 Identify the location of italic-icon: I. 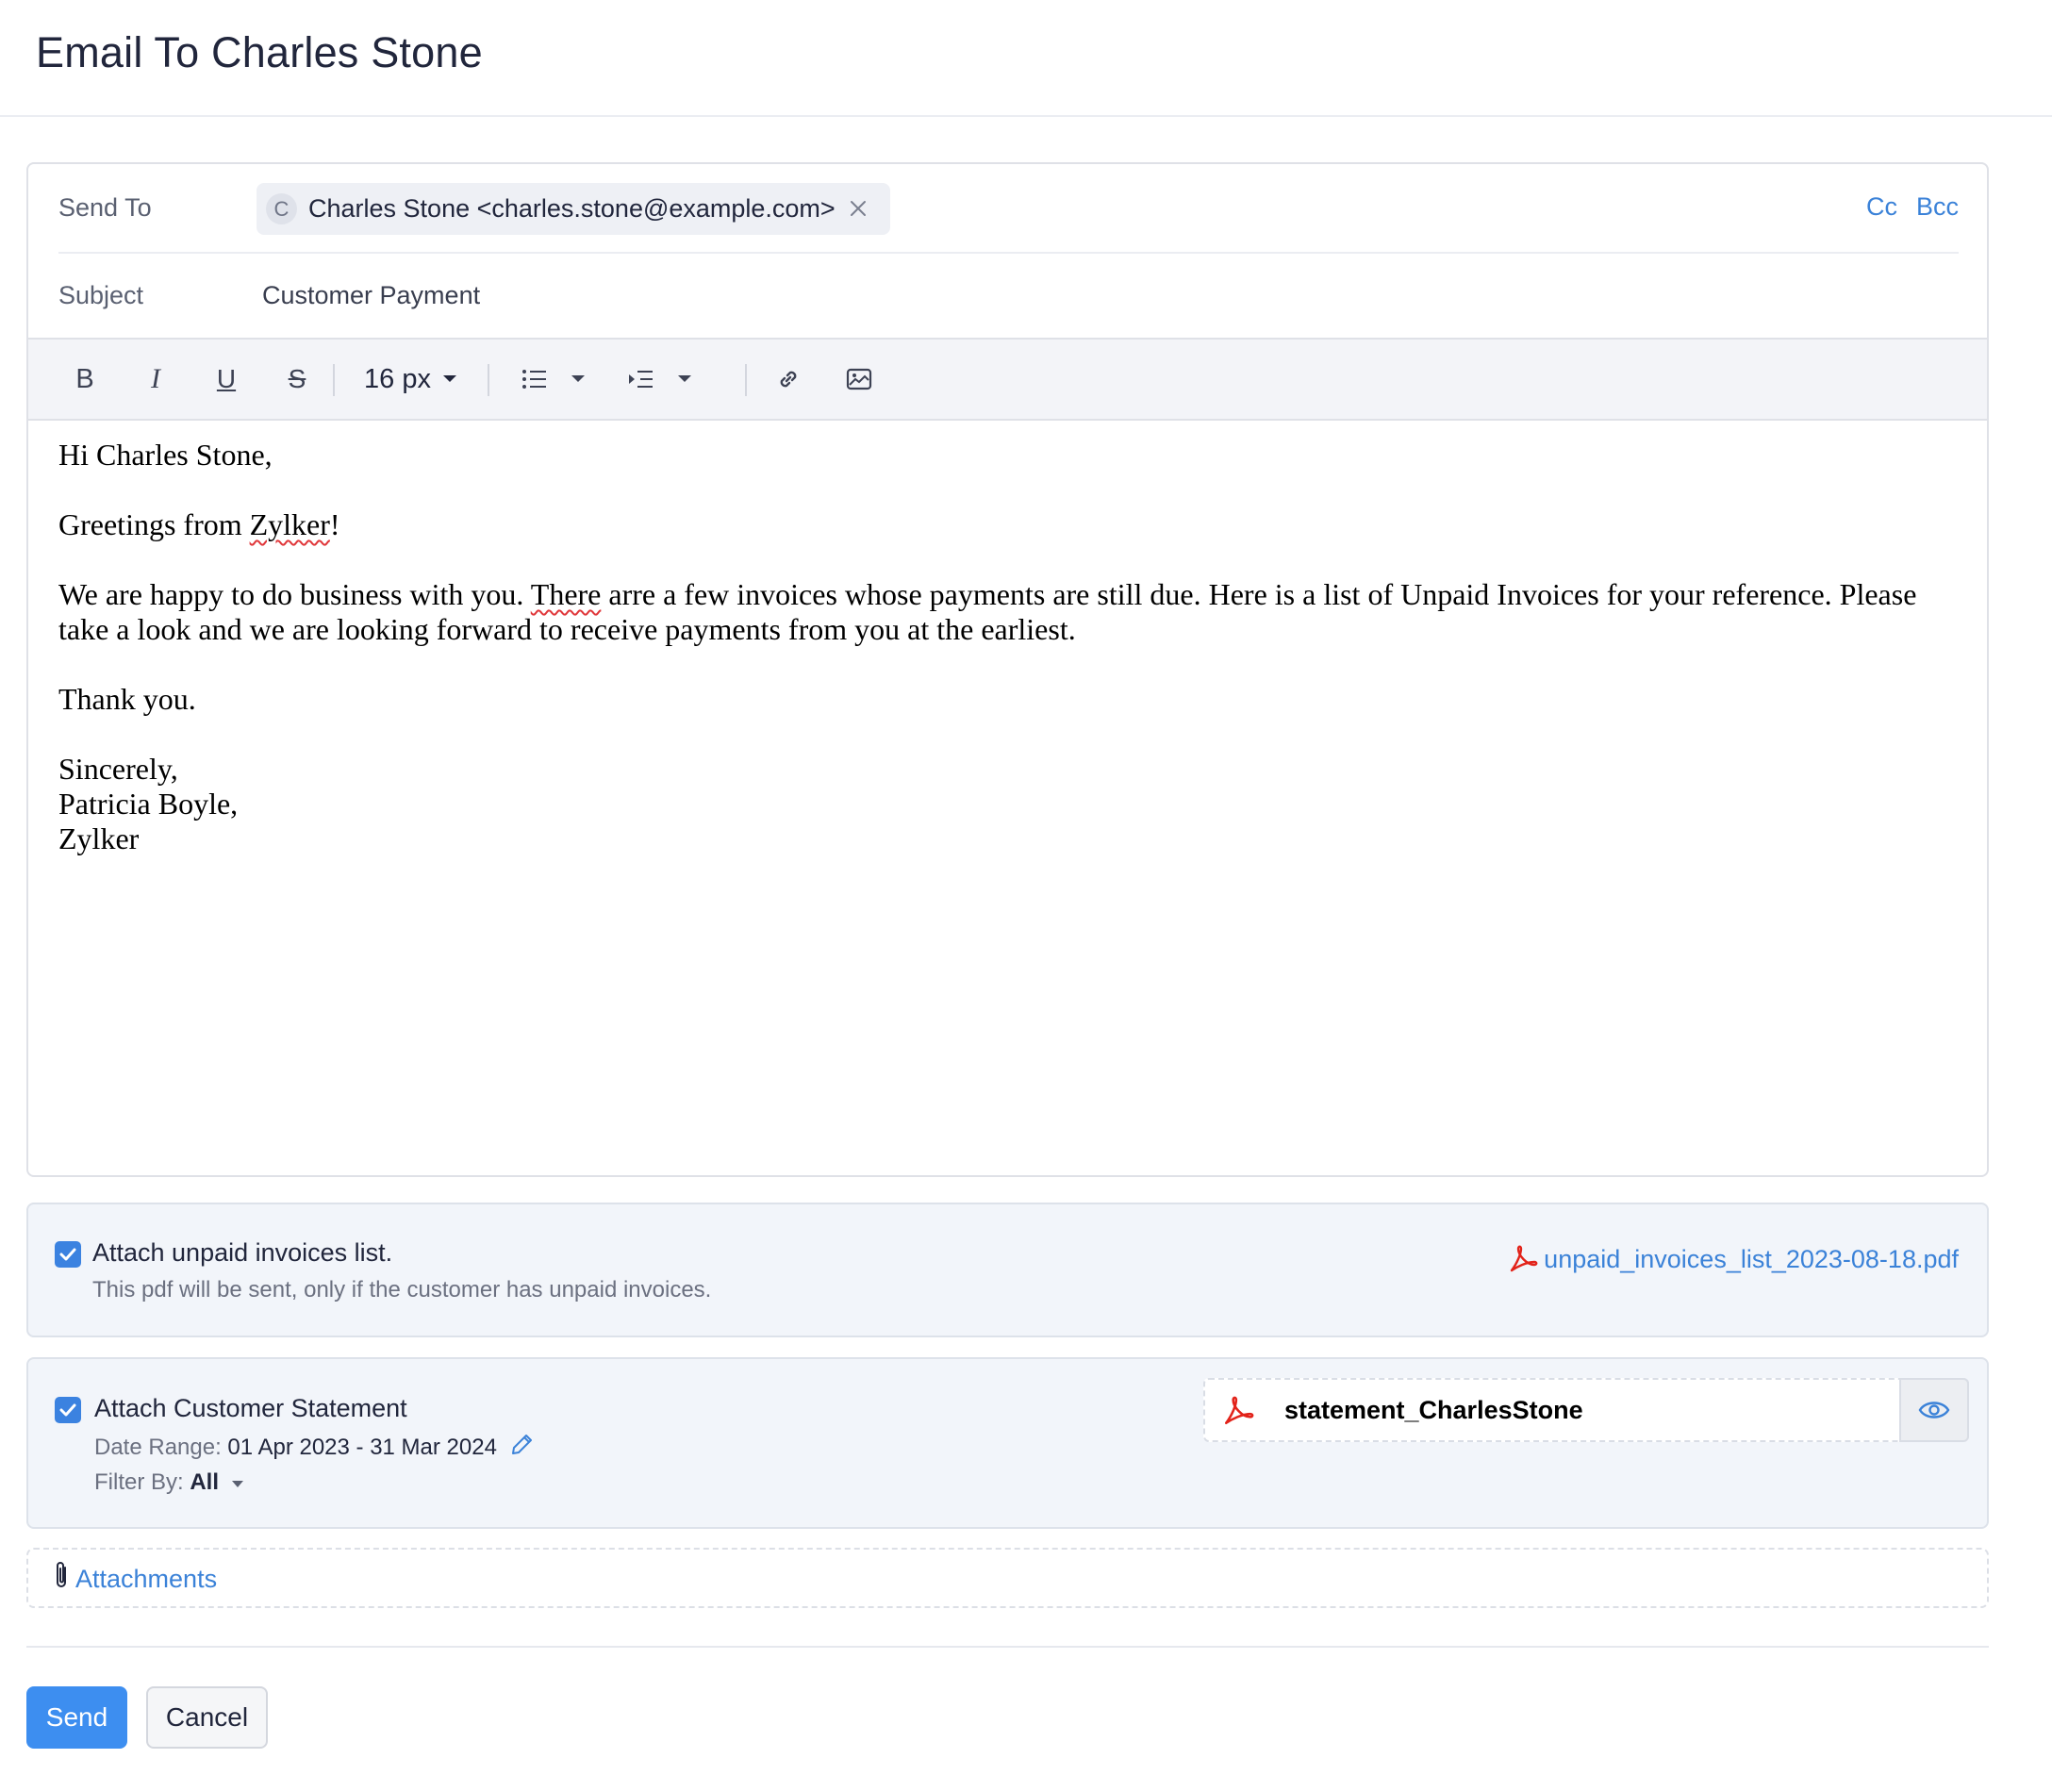
(155, 378).